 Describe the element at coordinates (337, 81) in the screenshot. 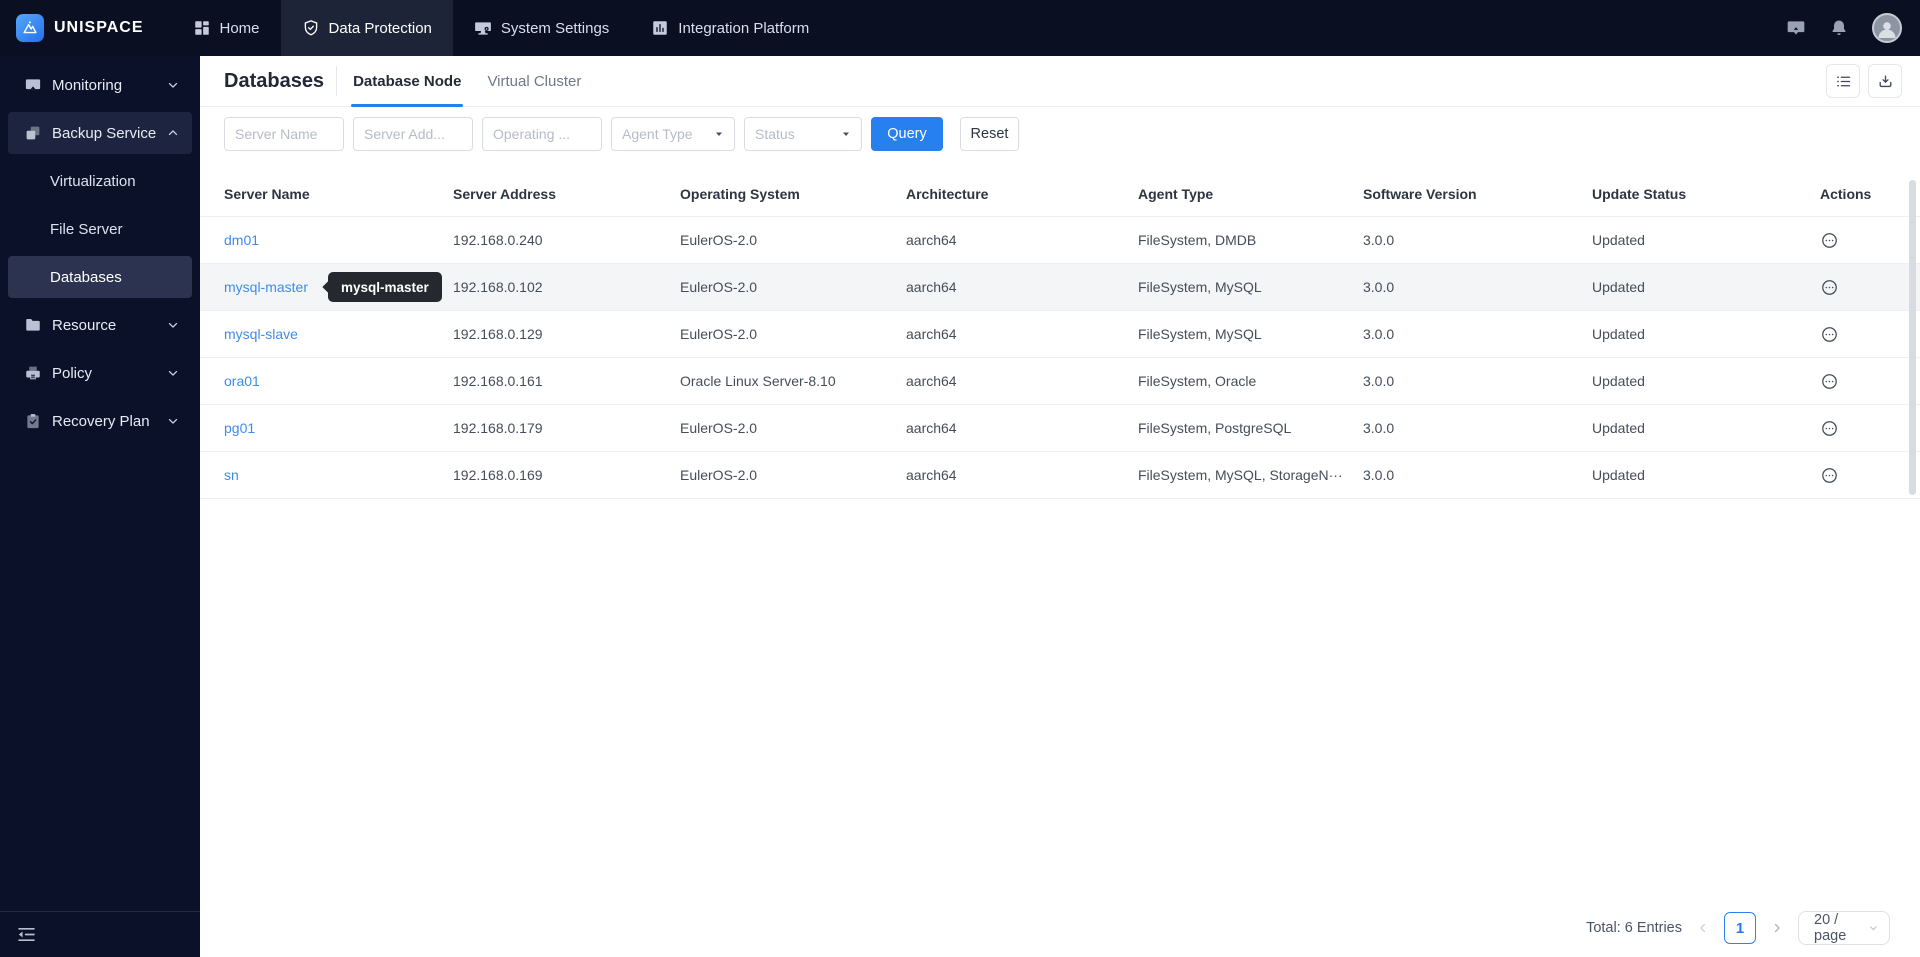

I see `title-divider` at that location.